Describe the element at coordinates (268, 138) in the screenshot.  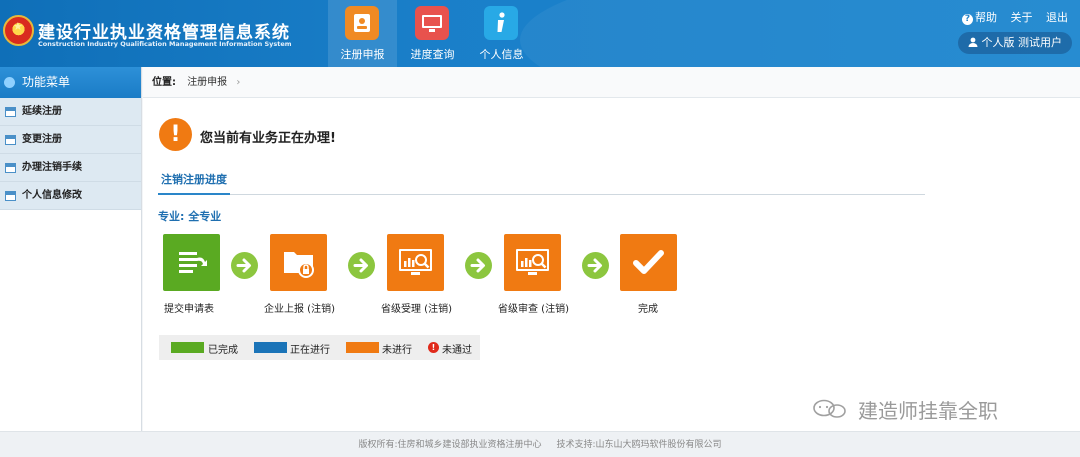
I see `alert-text: 您当前有业务正在办理!` at that location.